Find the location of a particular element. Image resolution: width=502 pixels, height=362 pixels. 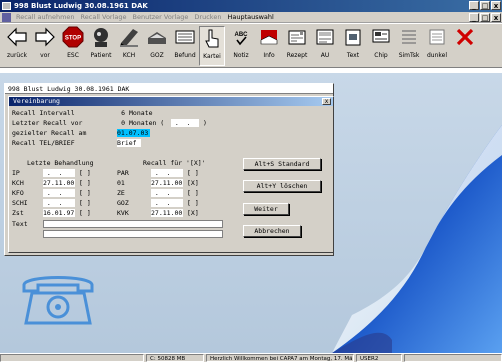

recall-interval-unit: Monate is located at coordinates (141, 113).